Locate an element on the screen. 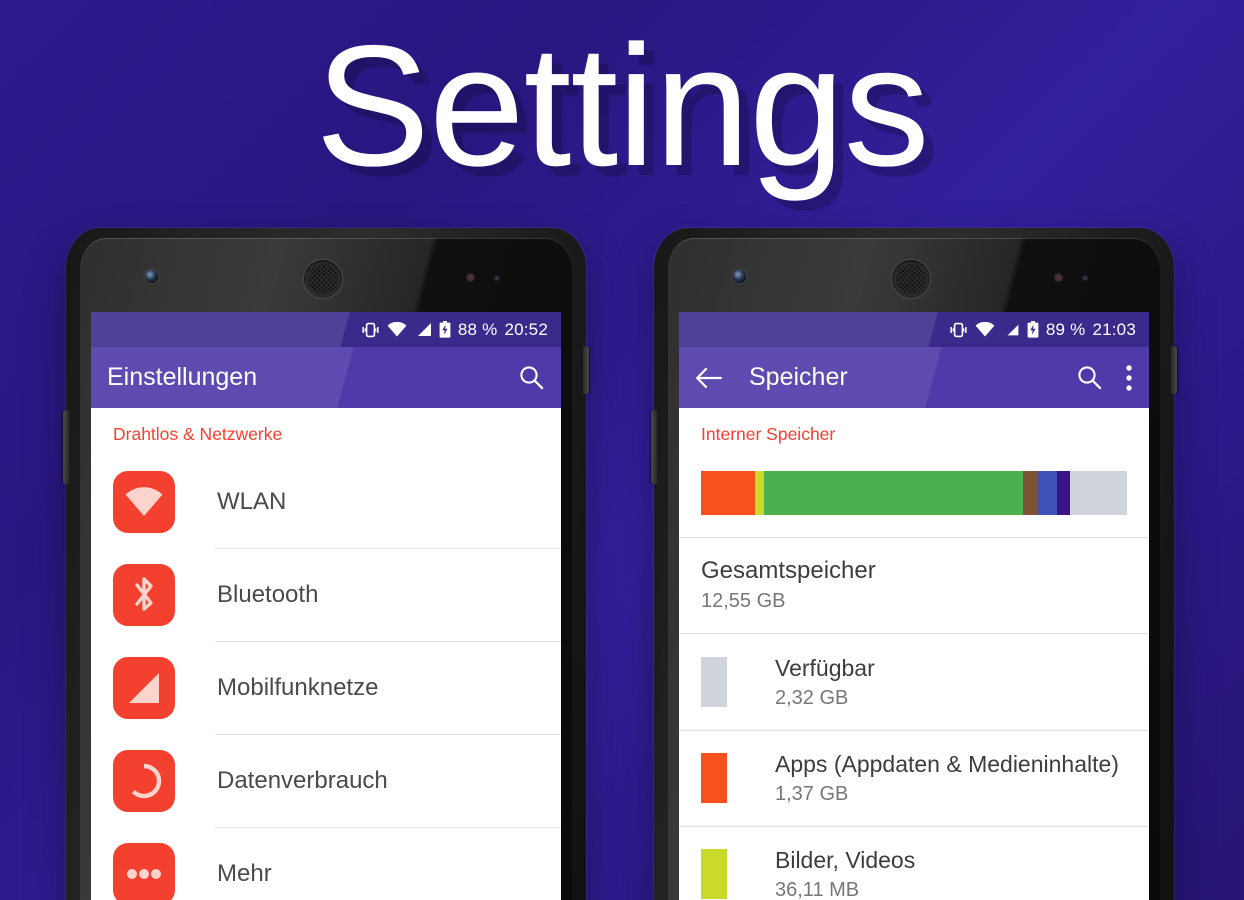  list-item-bluetooth: Bluetooth is located at coordinates (326, 594).